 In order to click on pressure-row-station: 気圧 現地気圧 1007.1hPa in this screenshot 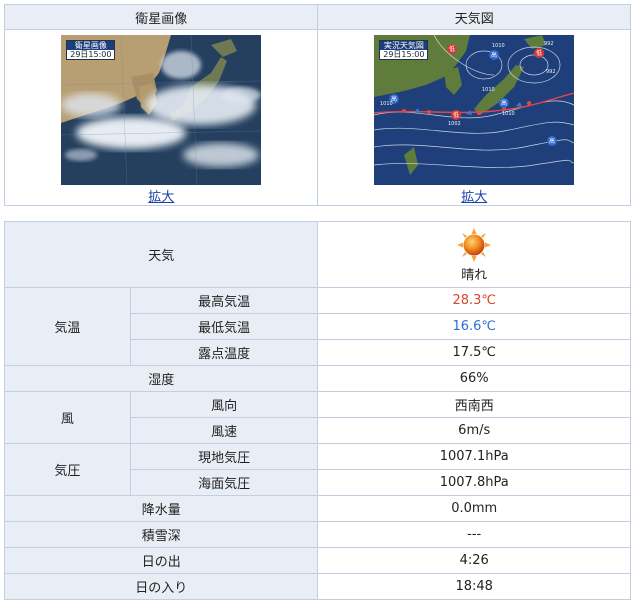, I will do `click(317, 469)`.